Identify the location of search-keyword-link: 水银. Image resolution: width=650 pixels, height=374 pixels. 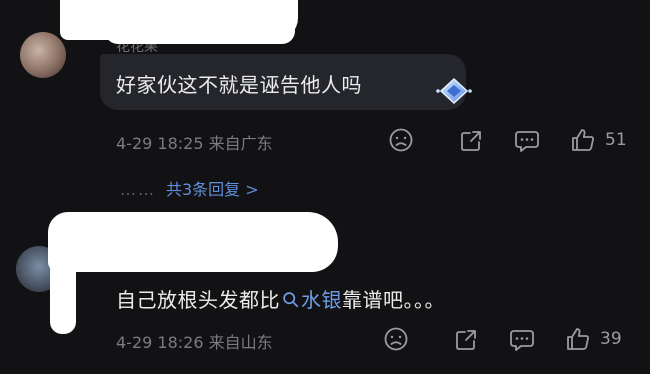
(311, 300).